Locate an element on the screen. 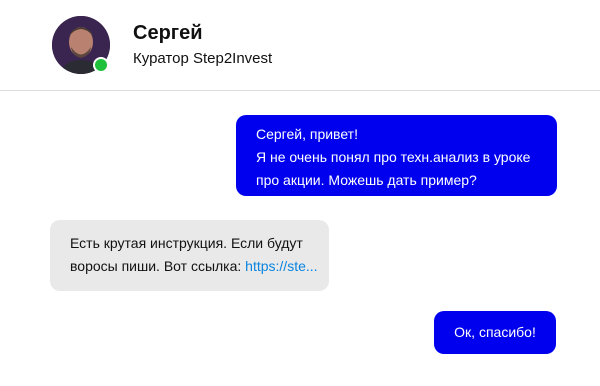 Image resolution: width=600 pixels, height=386 pixels. avatar is located at coordinates (81, 45).